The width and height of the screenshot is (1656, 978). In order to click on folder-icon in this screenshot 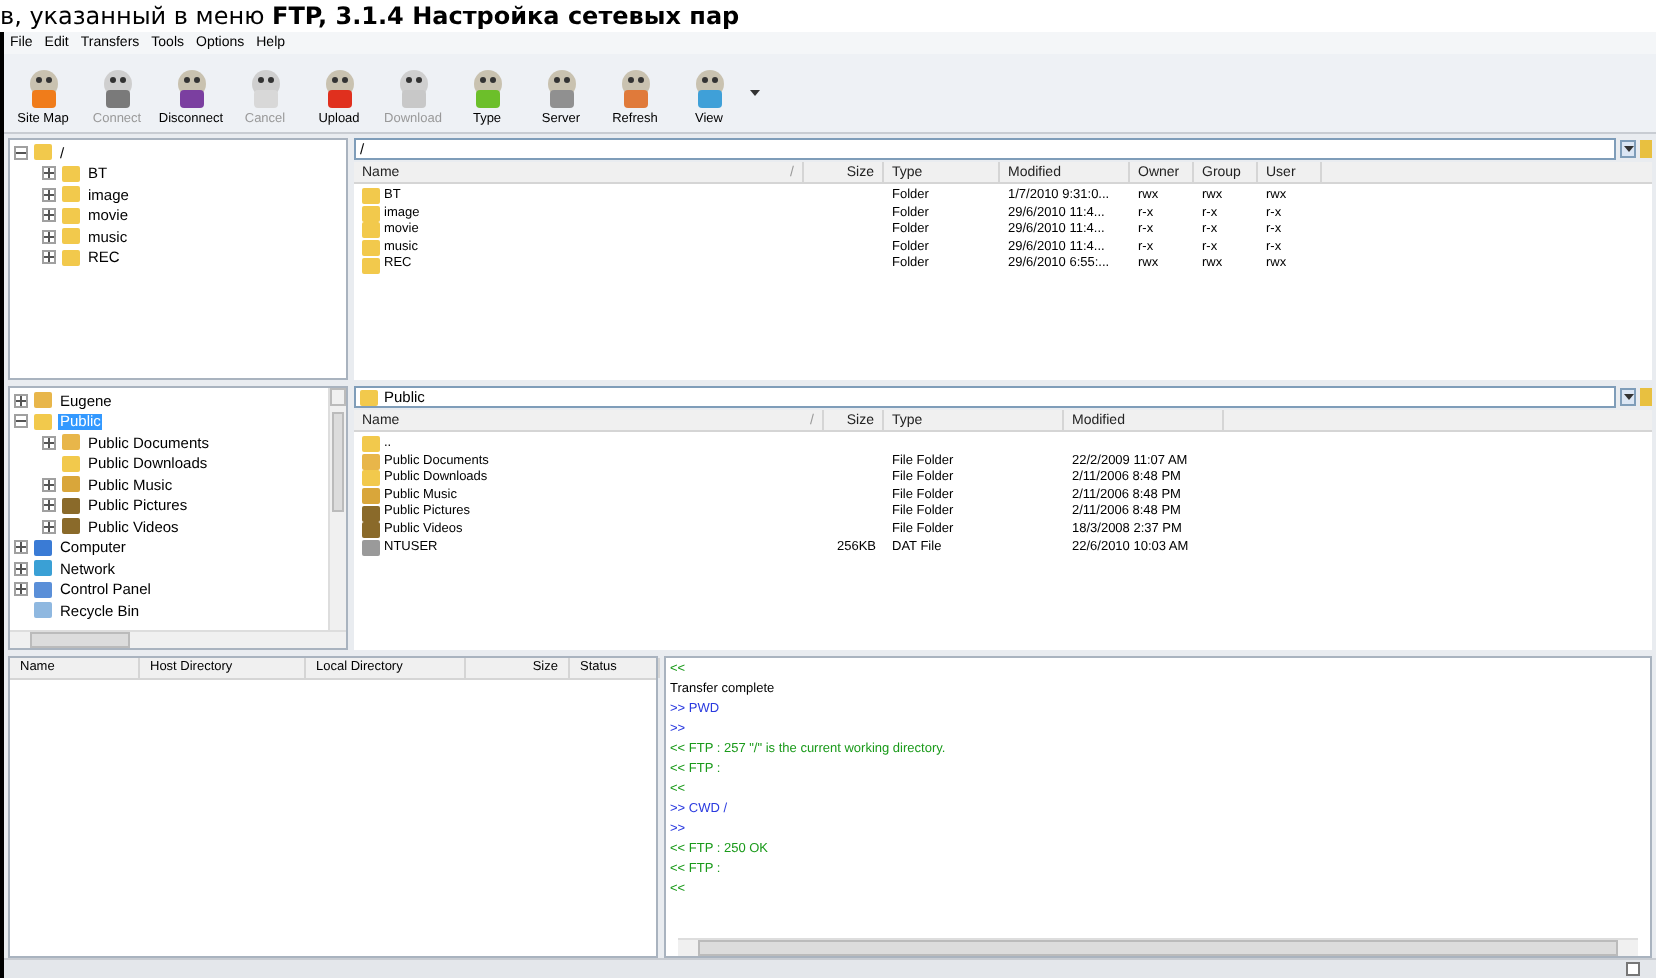, I will do `click(369, 397)`.